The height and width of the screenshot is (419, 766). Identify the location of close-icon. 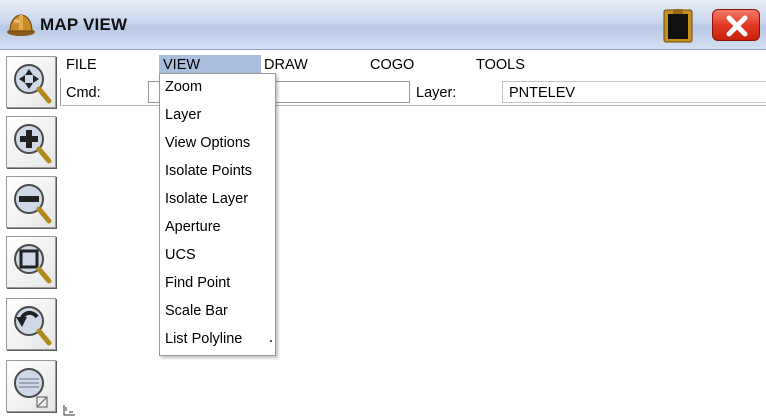
(737, 26).